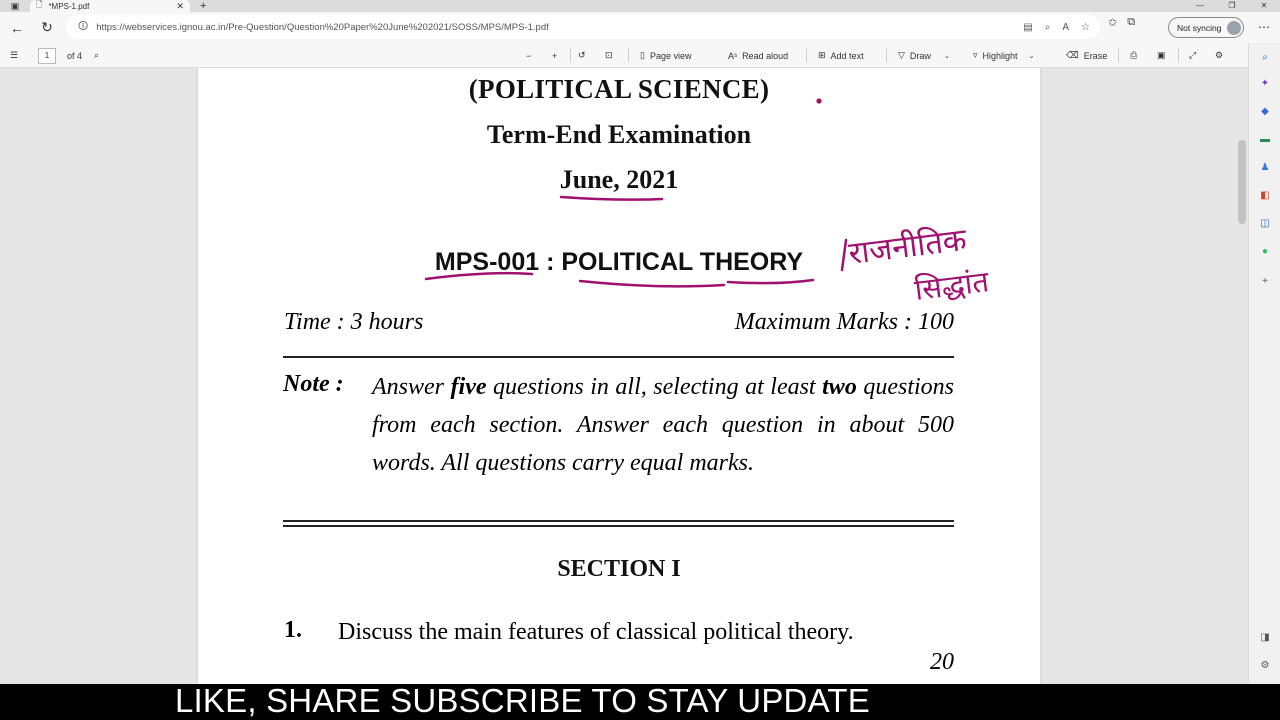 The width and height of the screenshot is (1280, 720). Describe the element at coordinates (1265, 666) in the screenshot. I see `sidebar-settings-icon: ⚙` at that location.